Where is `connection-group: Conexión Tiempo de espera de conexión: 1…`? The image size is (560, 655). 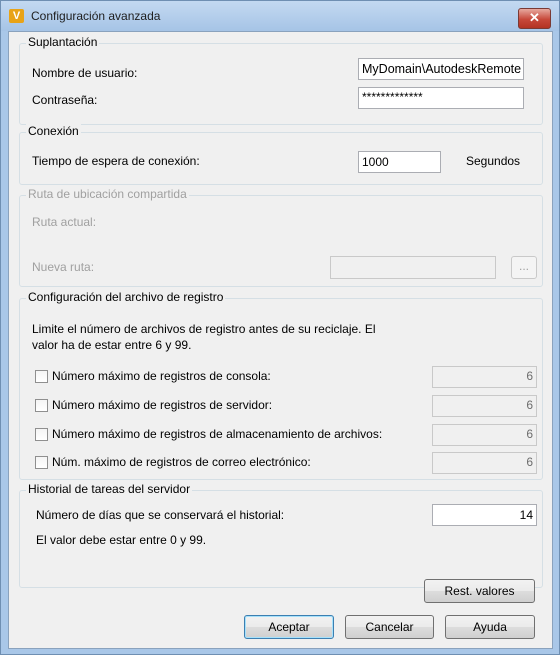
connection-group: Conexión Tiempo de espera de conexión: 1… is located at coordinates (281, 154).